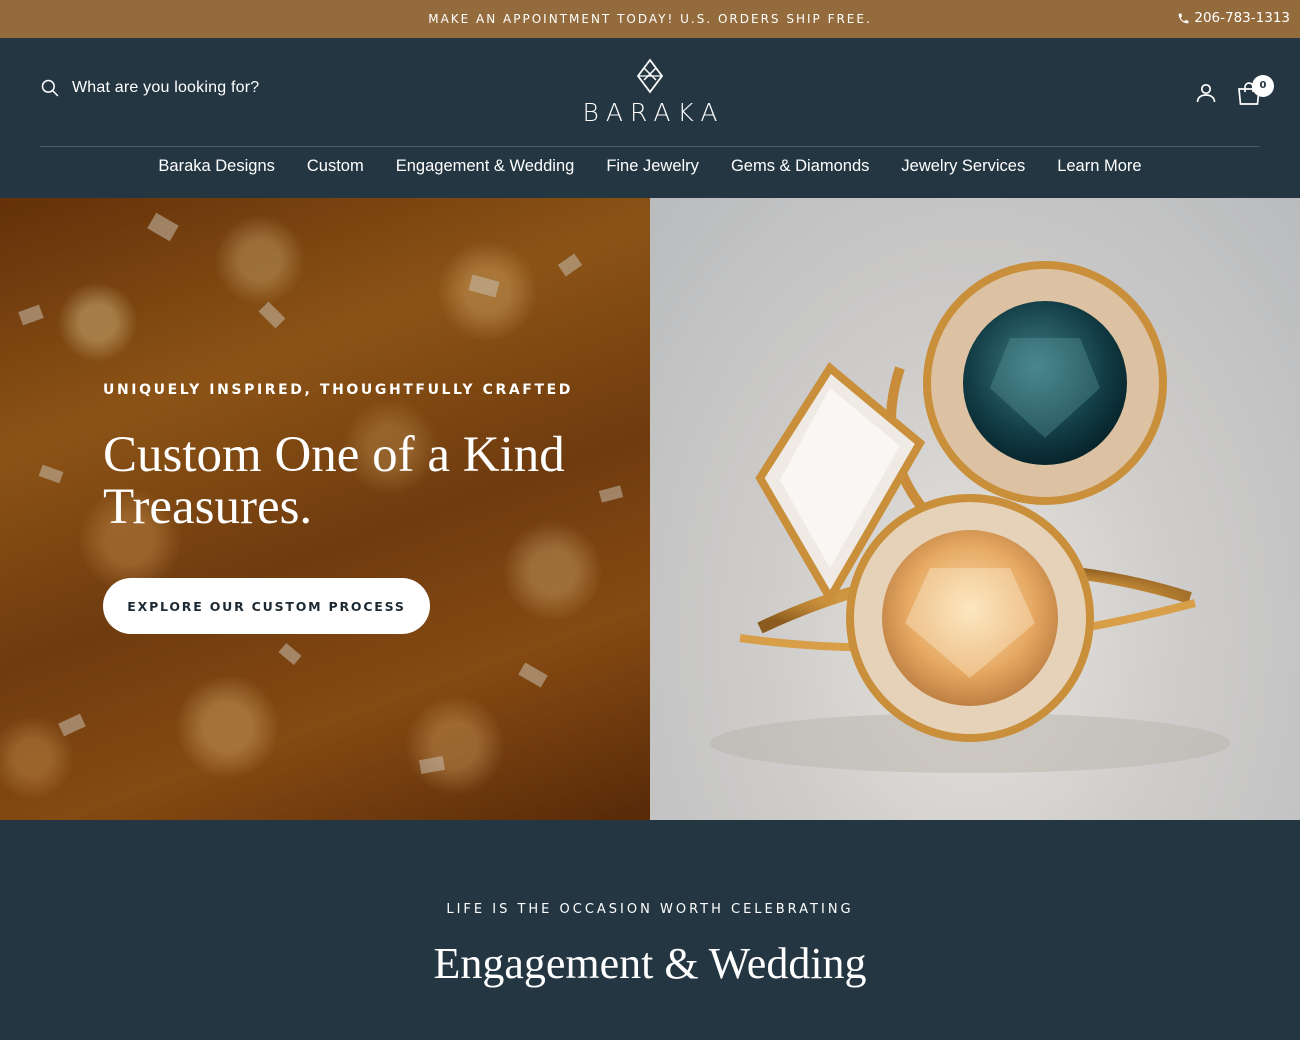 The width and height of the screenshot is (1300, 1040). I want to click on explore-custom-process-button: EXPLORE OUR CUSTOM PROCESS, so click(266, 606).